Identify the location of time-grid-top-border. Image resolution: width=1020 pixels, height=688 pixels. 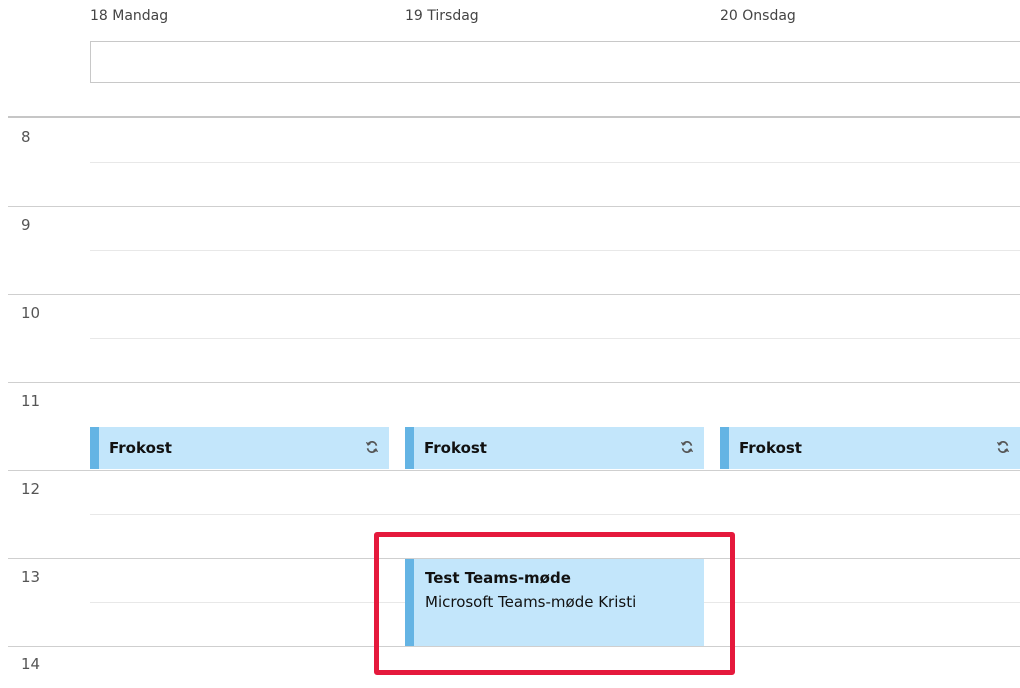
(514, 117).